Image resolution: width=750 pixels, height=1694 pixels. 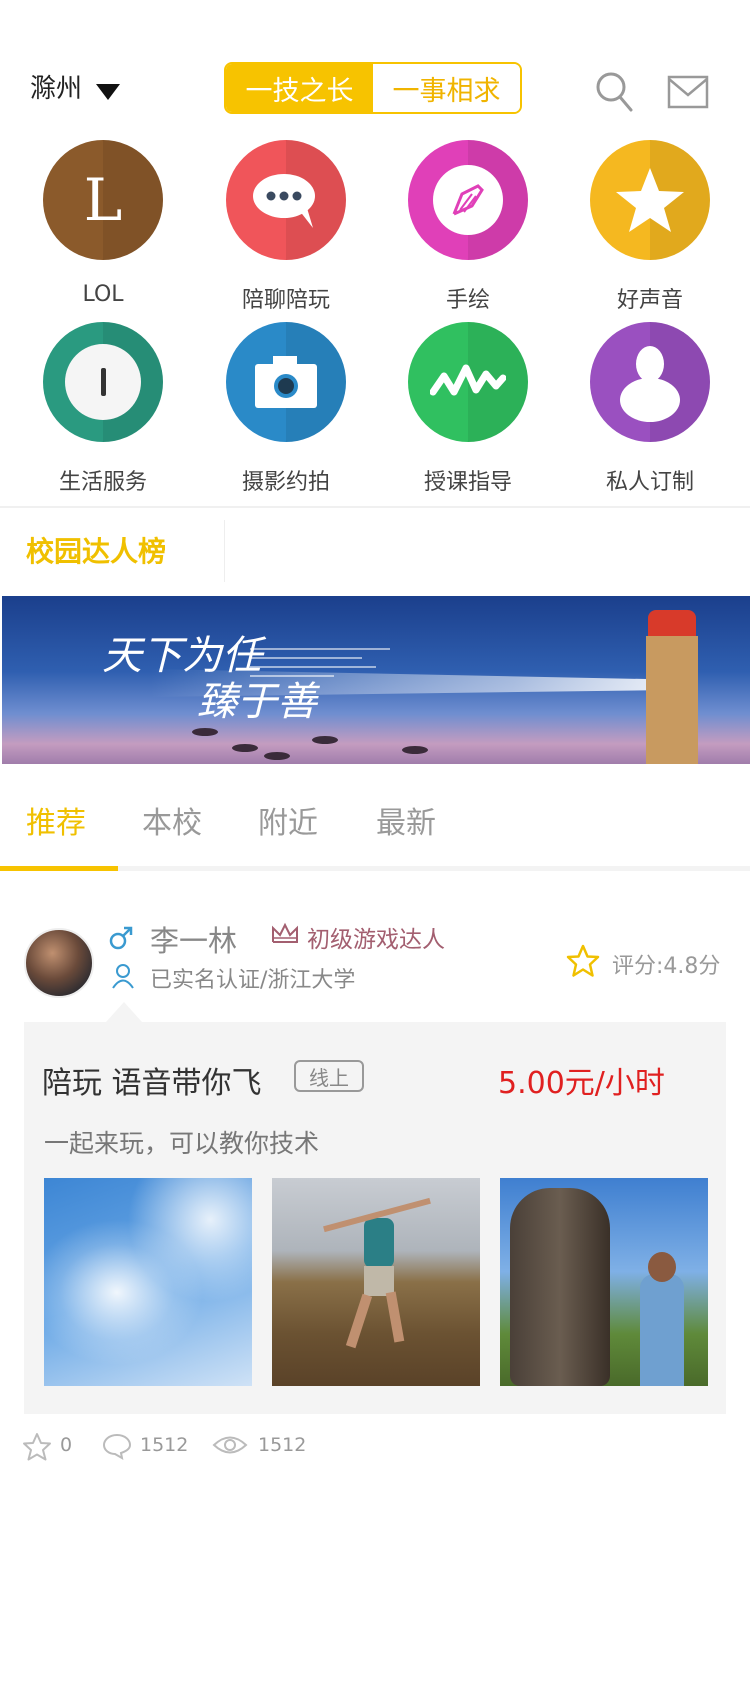 I want to click on category-label: 手绘, so click(x=467, y=300).